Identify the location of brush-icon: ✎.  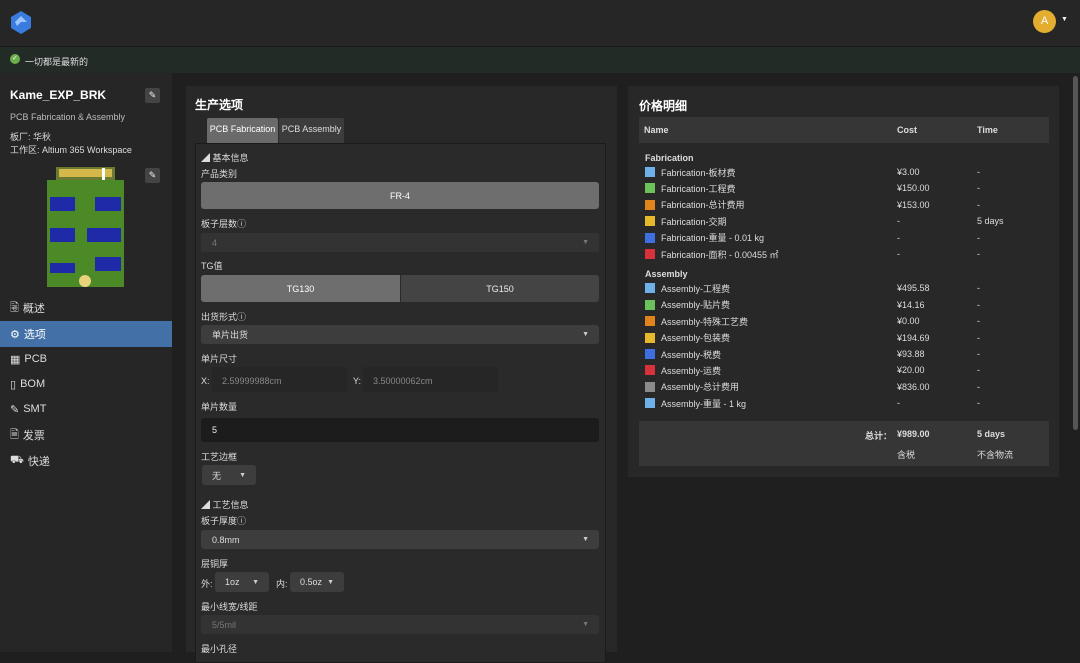
(15, 409).